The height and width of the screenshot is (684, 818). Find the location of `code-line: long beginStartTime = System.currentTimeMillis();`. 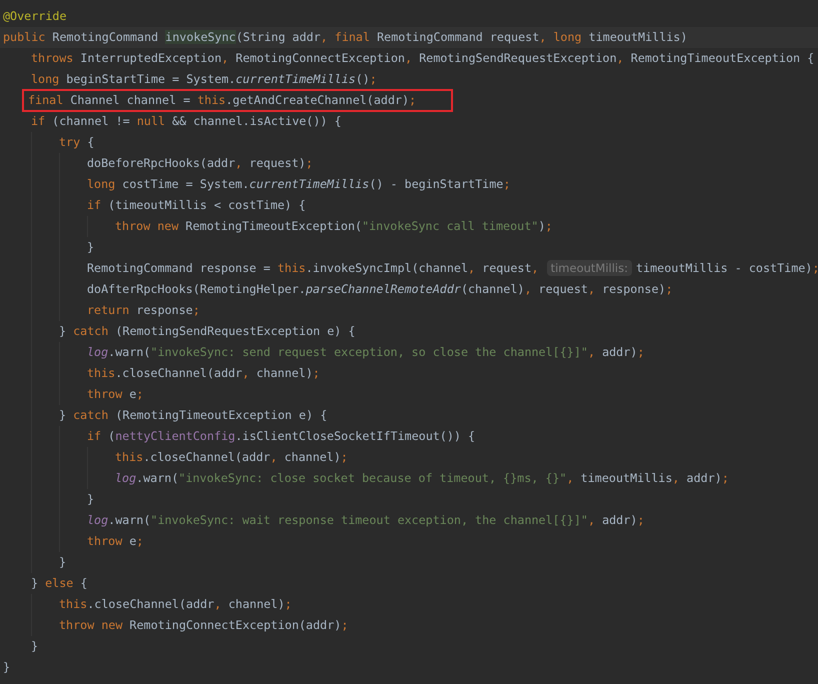

code-line: long beginStartTime = System.currentTimeMillis(); is located at coordinates (204, 79).